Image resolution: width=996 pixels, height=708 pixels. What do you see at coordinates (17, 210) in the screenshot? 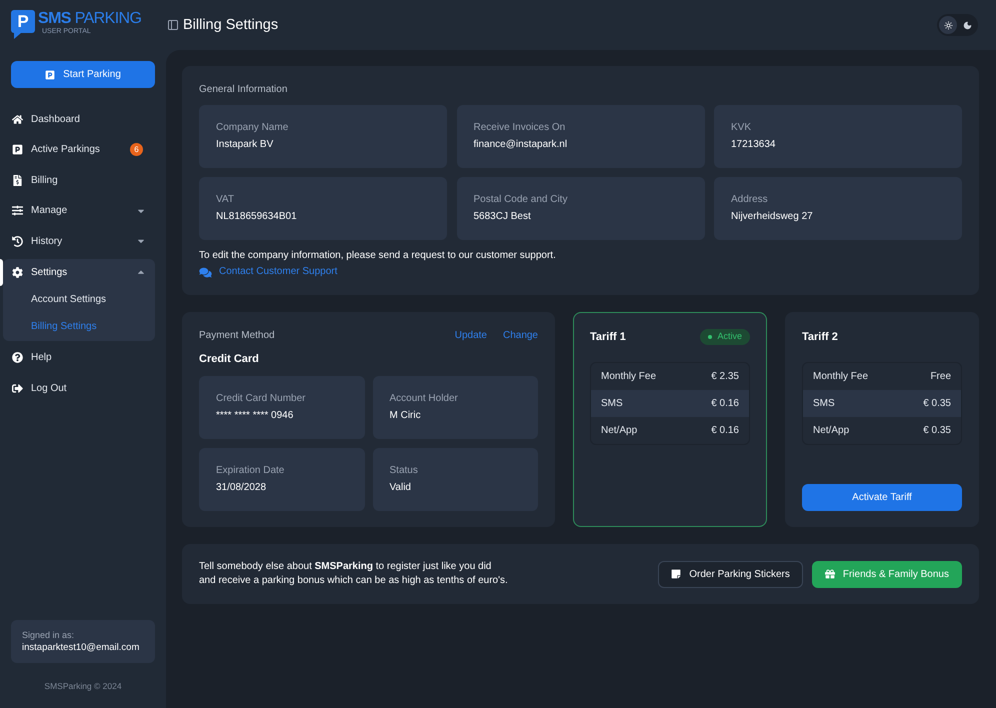
I see `sliders-icon` at bounding box center [17, 210].